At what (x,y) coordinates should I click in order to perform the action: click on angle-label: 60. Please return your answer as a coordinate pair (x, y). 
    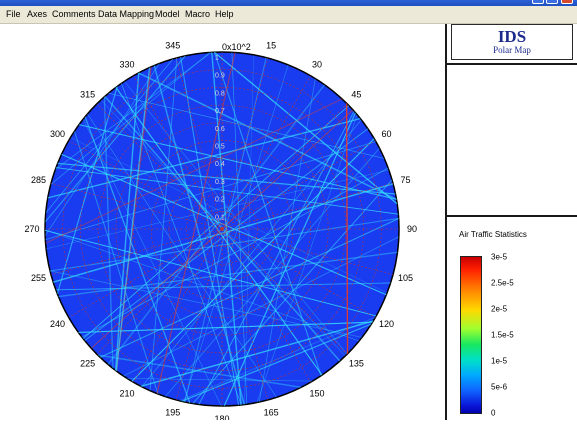
    Looking at the image, I should click on (387, 134).